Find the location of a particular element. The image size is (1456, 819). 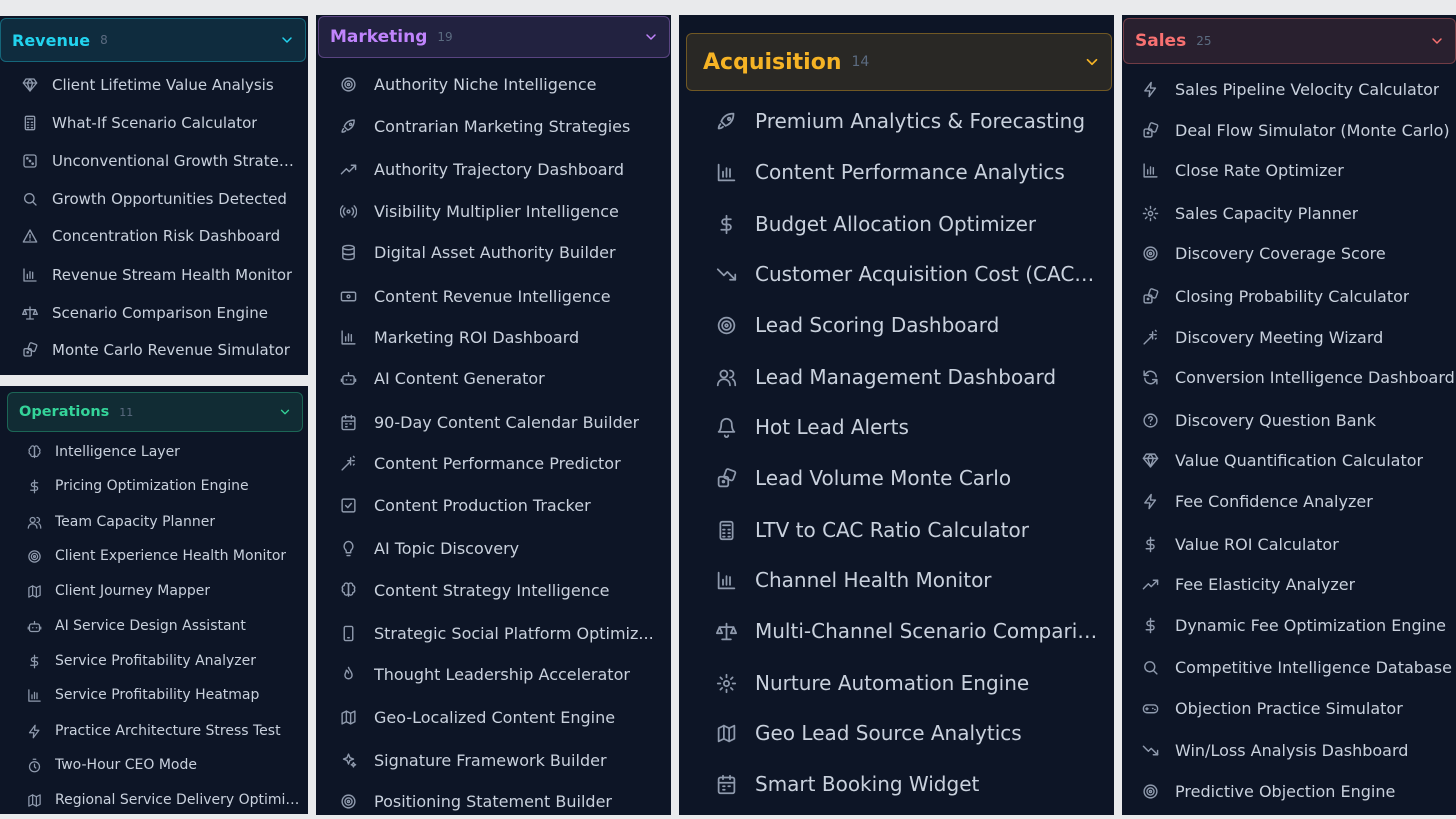

operations-menu-item-label: Service Profitability Analyzer is located at coordinates (155, 661).